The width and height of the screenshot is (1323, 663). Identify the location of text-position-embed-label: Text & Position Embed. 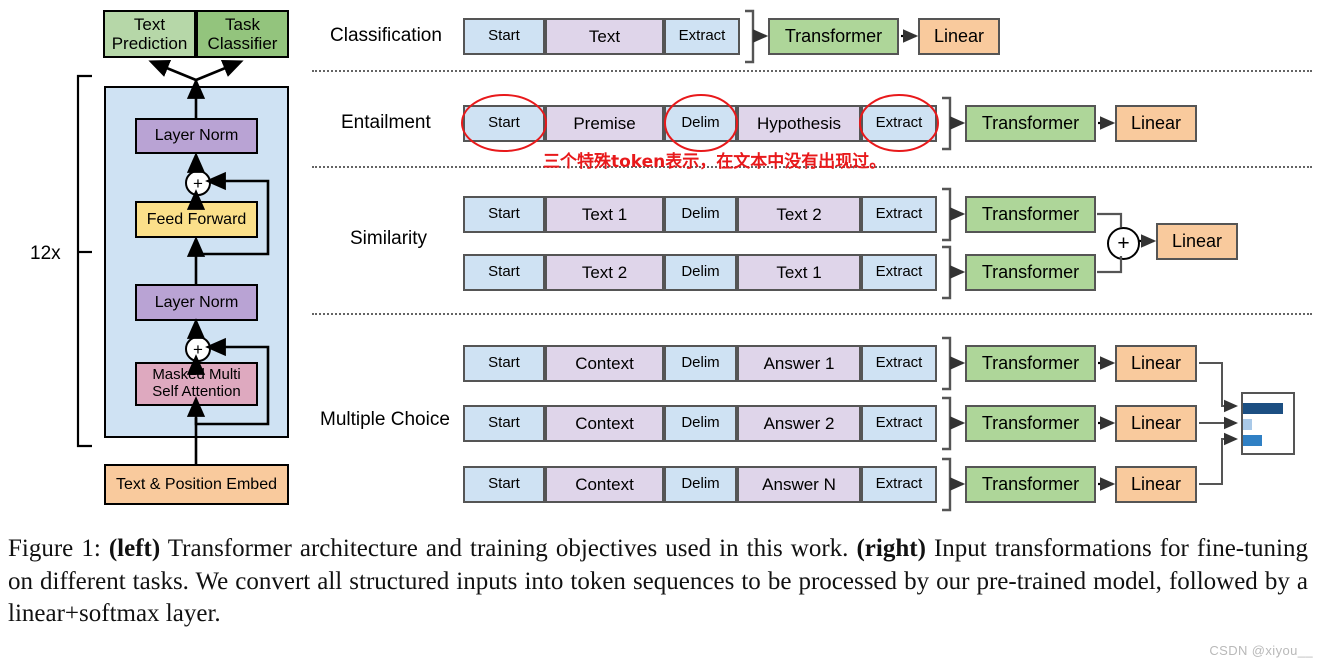
(196, 484).